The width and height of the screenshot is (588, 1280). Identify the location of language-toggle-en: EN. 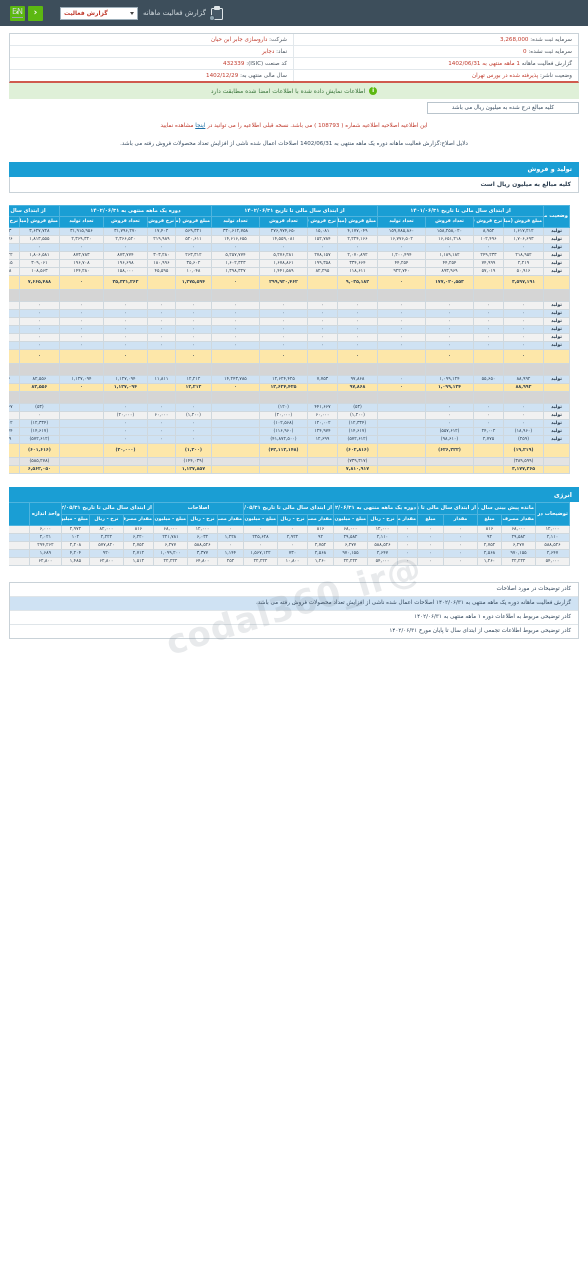
(18, 12).